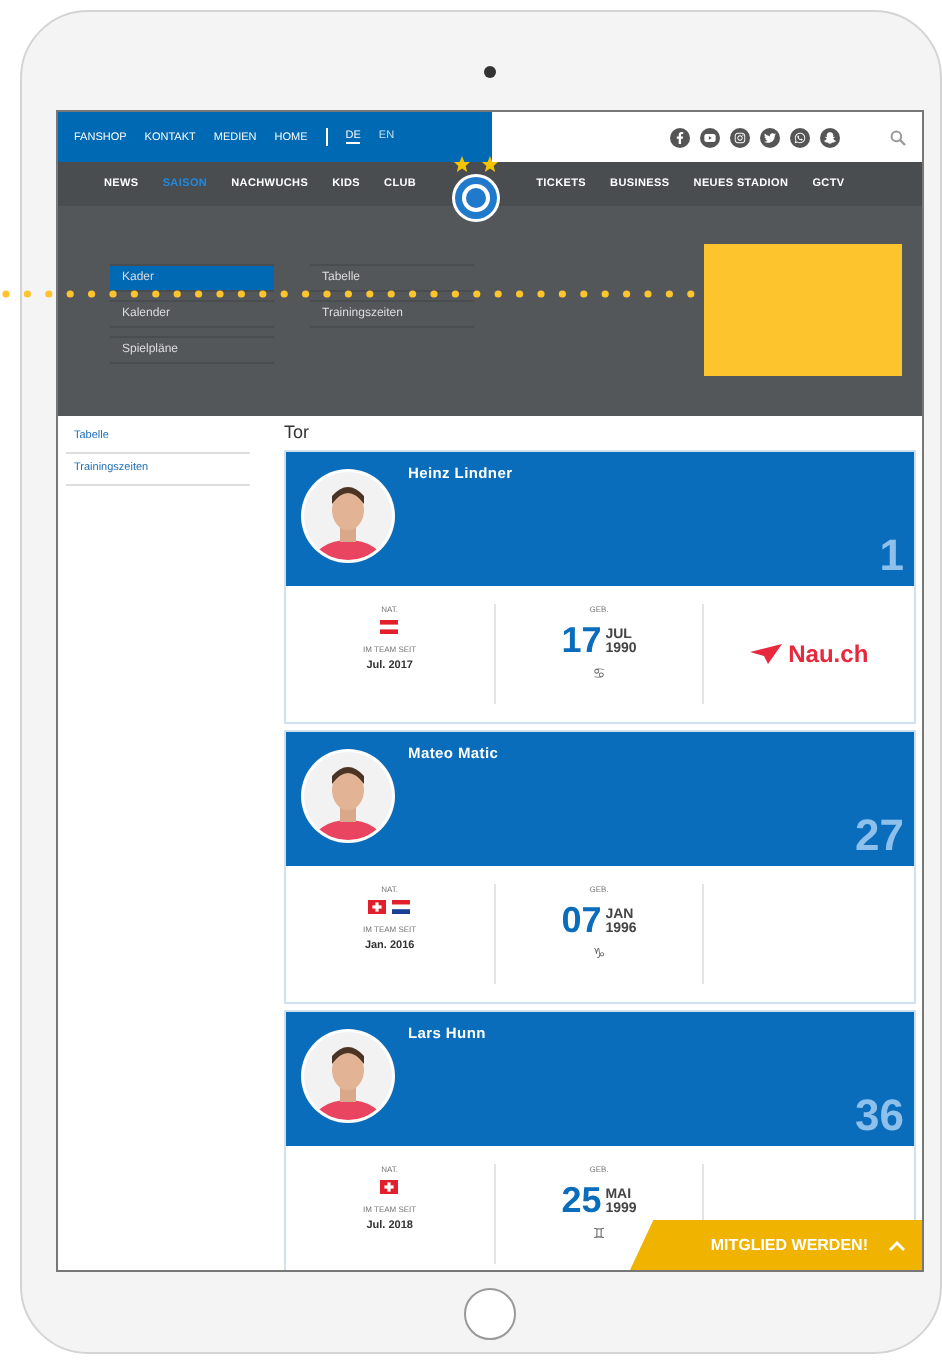 The image size is (942, 1364). Describe the element at coordinates (879, 1116) in the screenshot. I see `shirt-number: 36` at that location.